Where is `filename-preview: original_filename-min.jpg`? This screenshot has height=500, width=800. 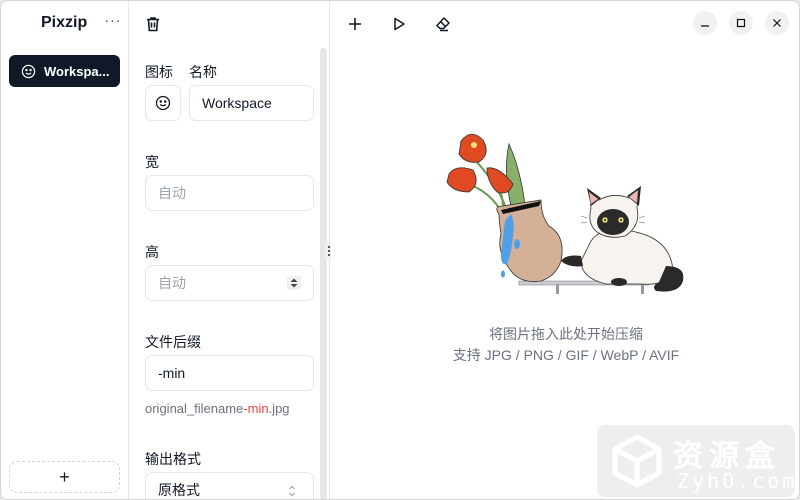 filename-preview: original_filename-min.jpg is located at coordinates (217, 408).